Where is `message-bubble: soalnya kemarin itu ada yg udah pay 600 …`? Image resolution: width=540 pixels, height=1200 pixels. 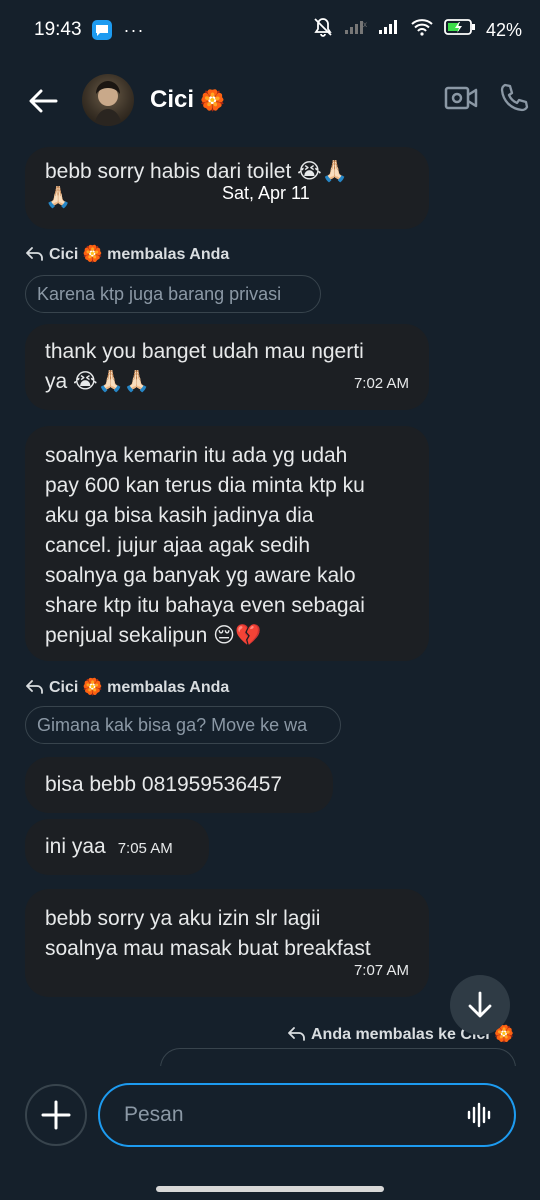 message-bubble: soalnya kemarin itu ada yg udah pay 600 … is located at coordinates (227, 543).